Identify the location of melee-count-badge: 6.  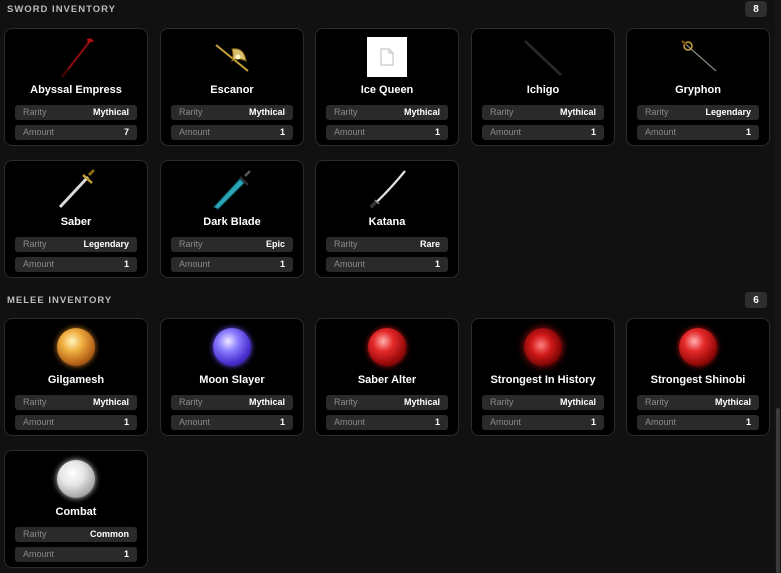
(756, 300).